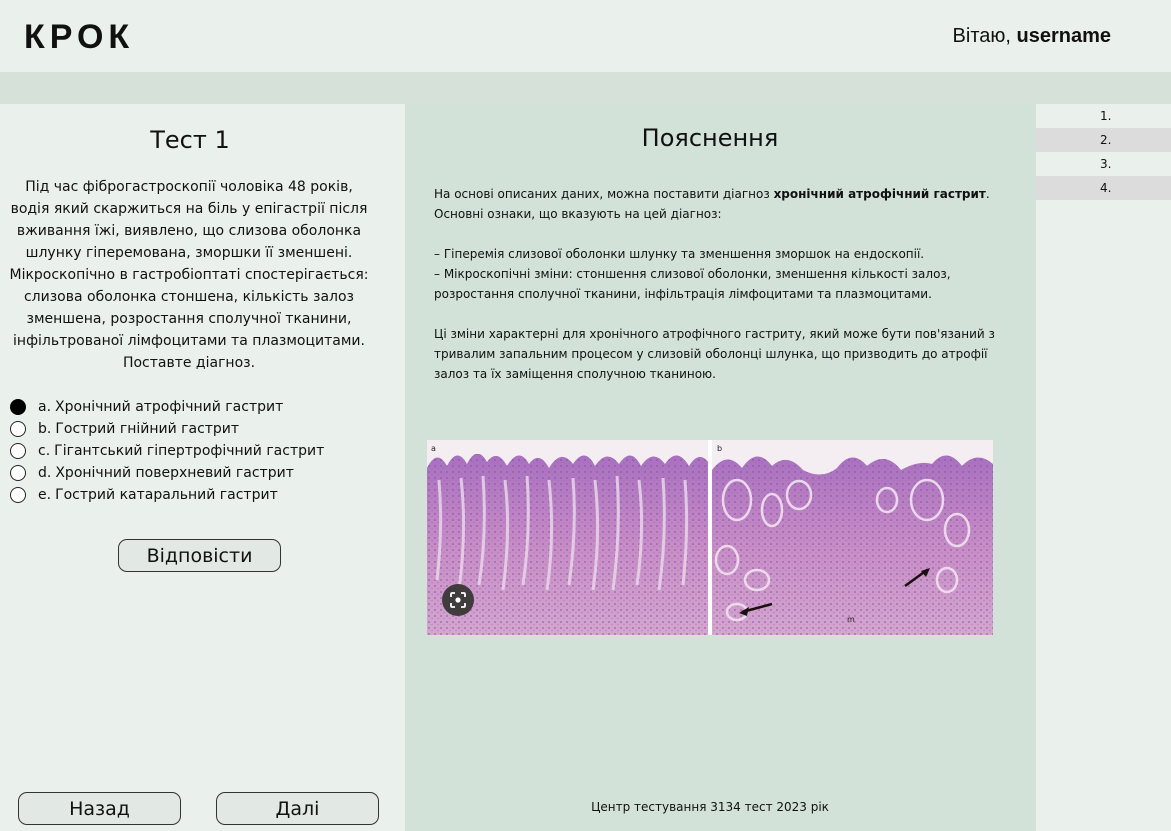  Describe the element at coordinates (169, 407) in the screenshot. I see `option-text: Хронічний атрофічний гастрит` at that location.